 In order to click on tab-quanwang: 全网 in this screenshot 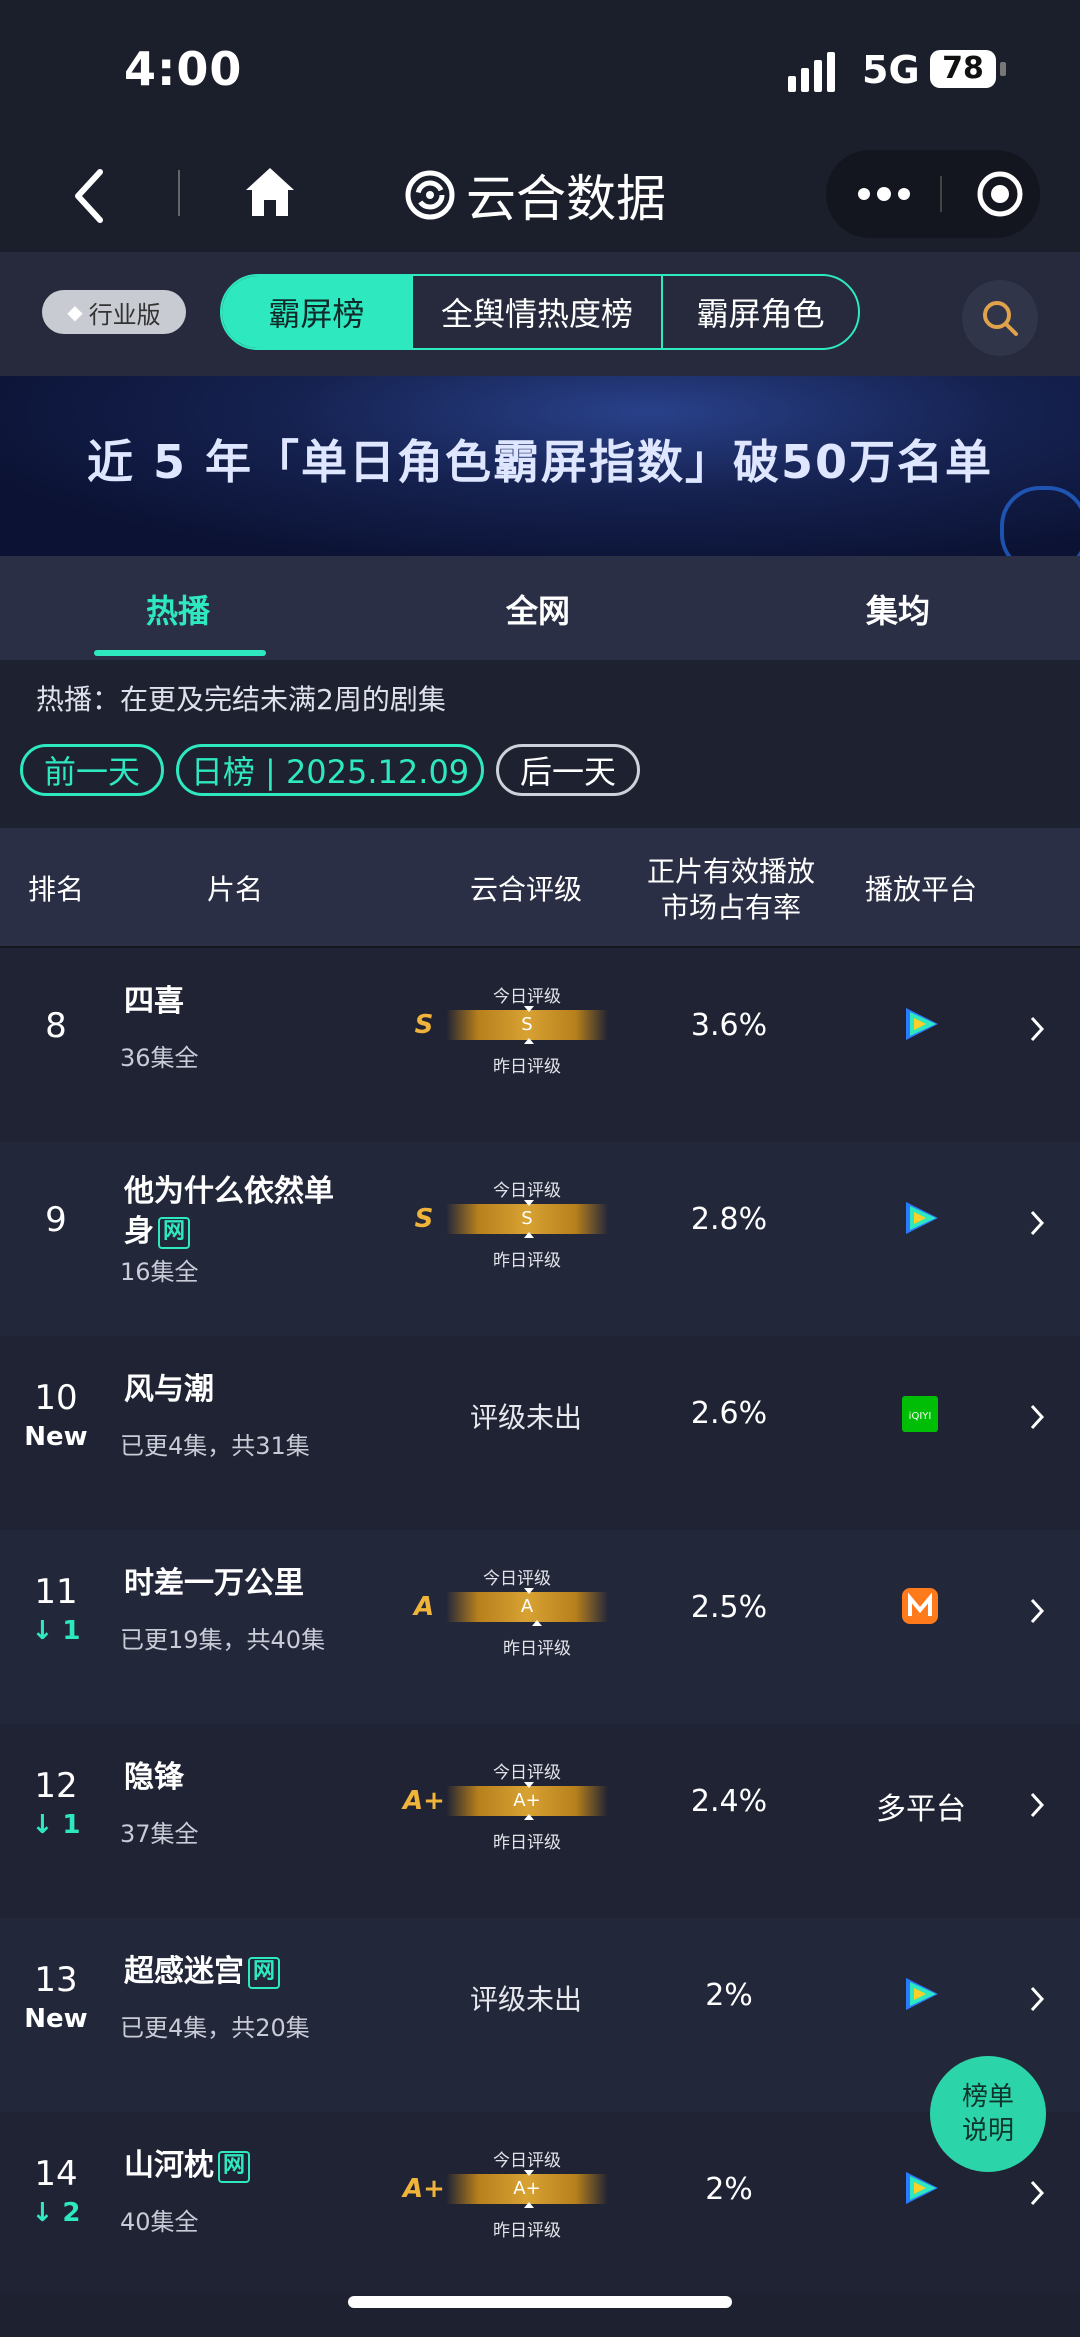, I will do `click(538, 609)`.